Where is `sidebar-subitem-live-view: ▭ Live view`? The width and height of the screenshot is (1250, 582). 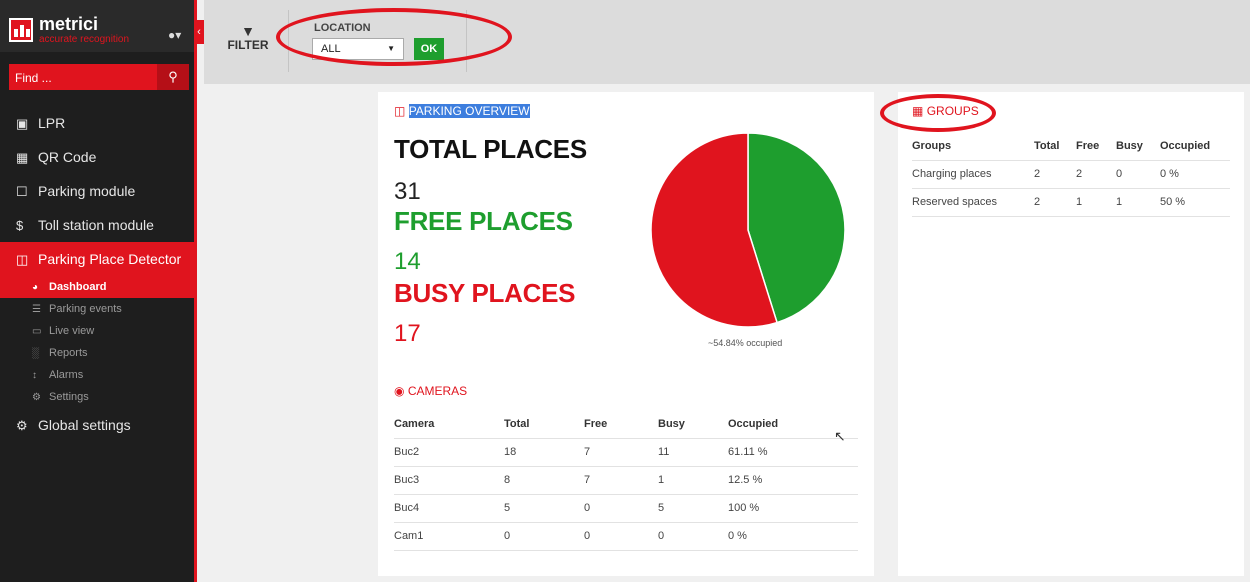
sidebar-subitem-live-view: ▭ Live view is located at coordinates (97, 331).